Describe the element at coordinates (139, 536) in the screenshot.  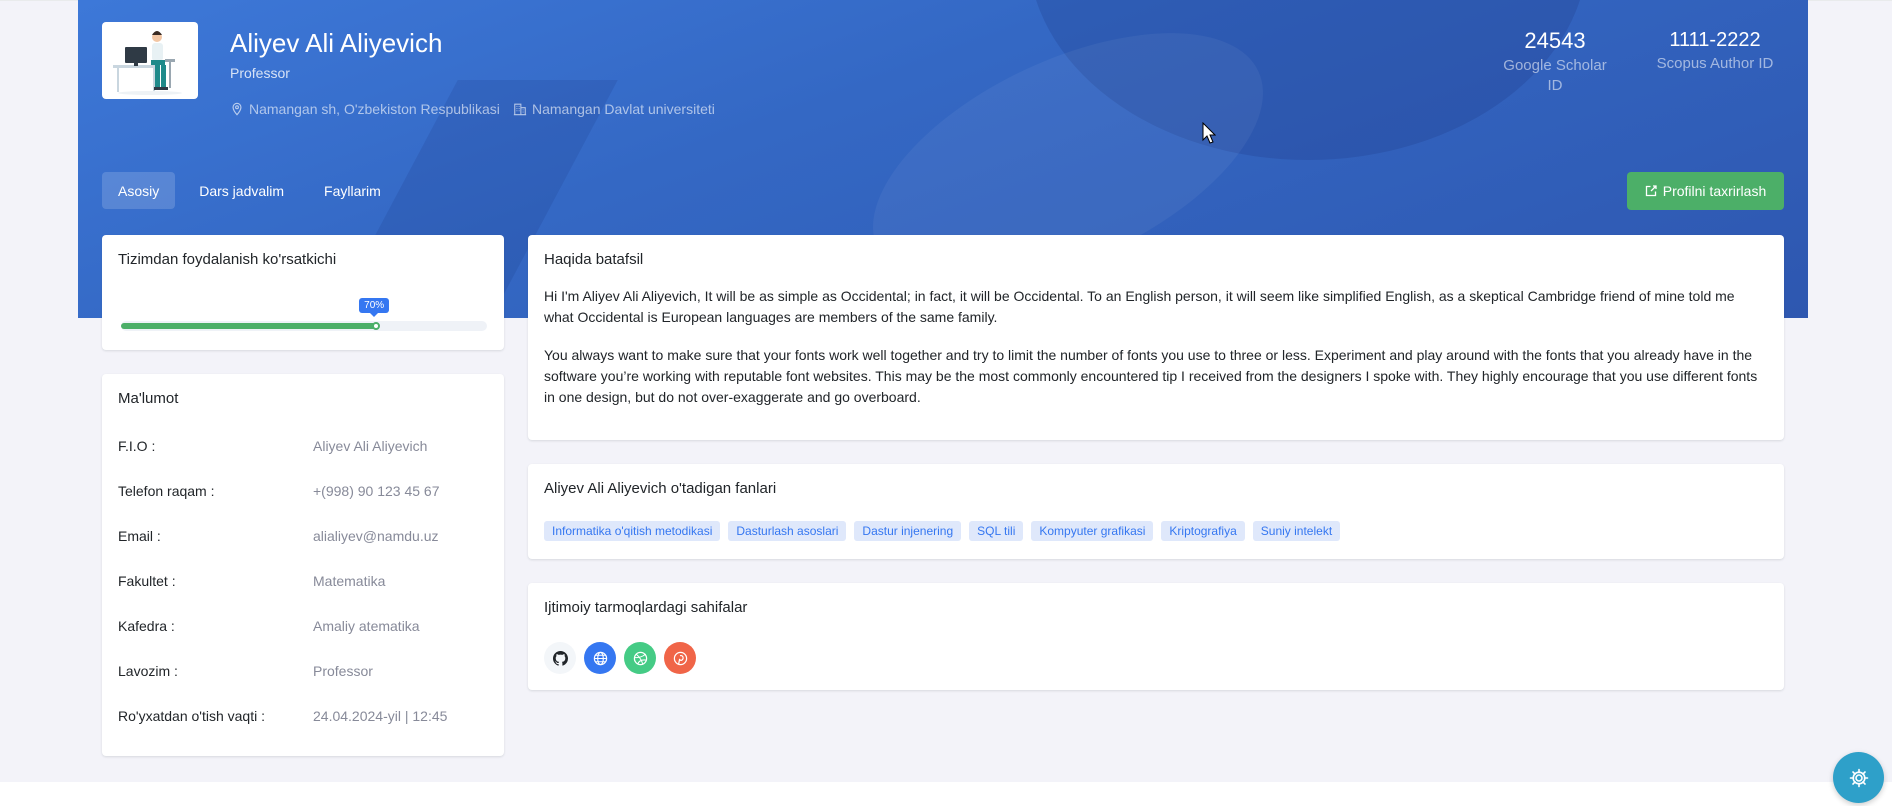
I see `info-key: Email :` at that location.